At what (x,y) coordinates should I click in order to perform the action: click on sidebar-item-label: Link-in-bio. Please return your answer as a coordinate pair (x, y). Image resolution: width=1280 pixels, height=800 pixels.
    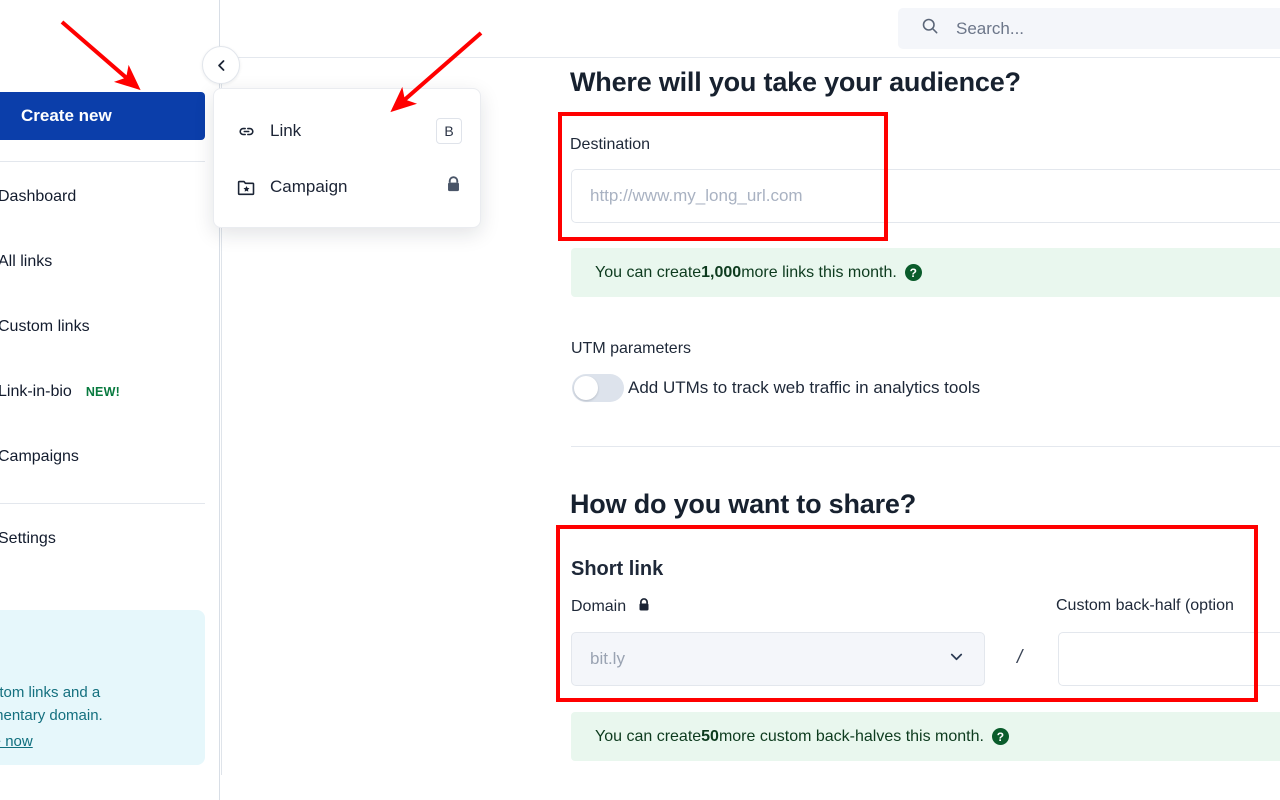
    Looking at the image, I should click on (36, 391).